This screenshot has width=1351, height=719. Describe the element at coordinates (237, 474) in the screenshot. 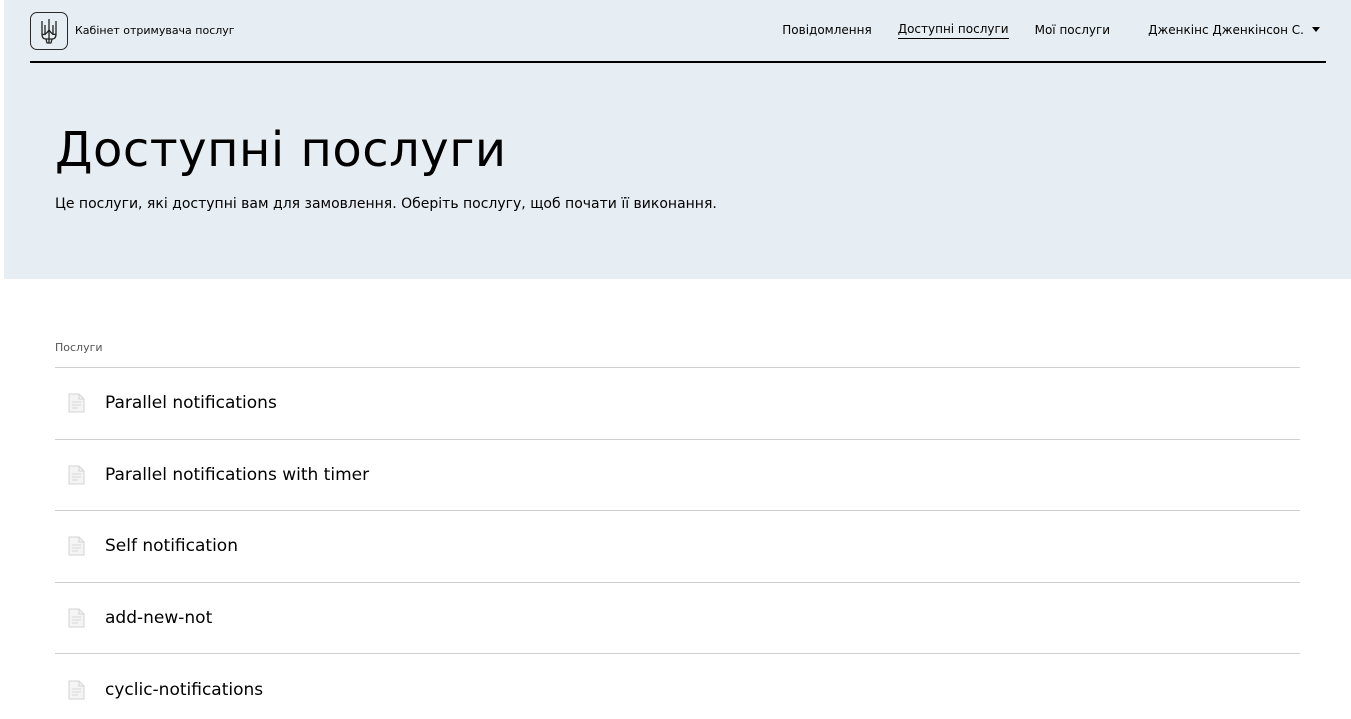

I see `service-name: Parallel notifications with timer` at that location.